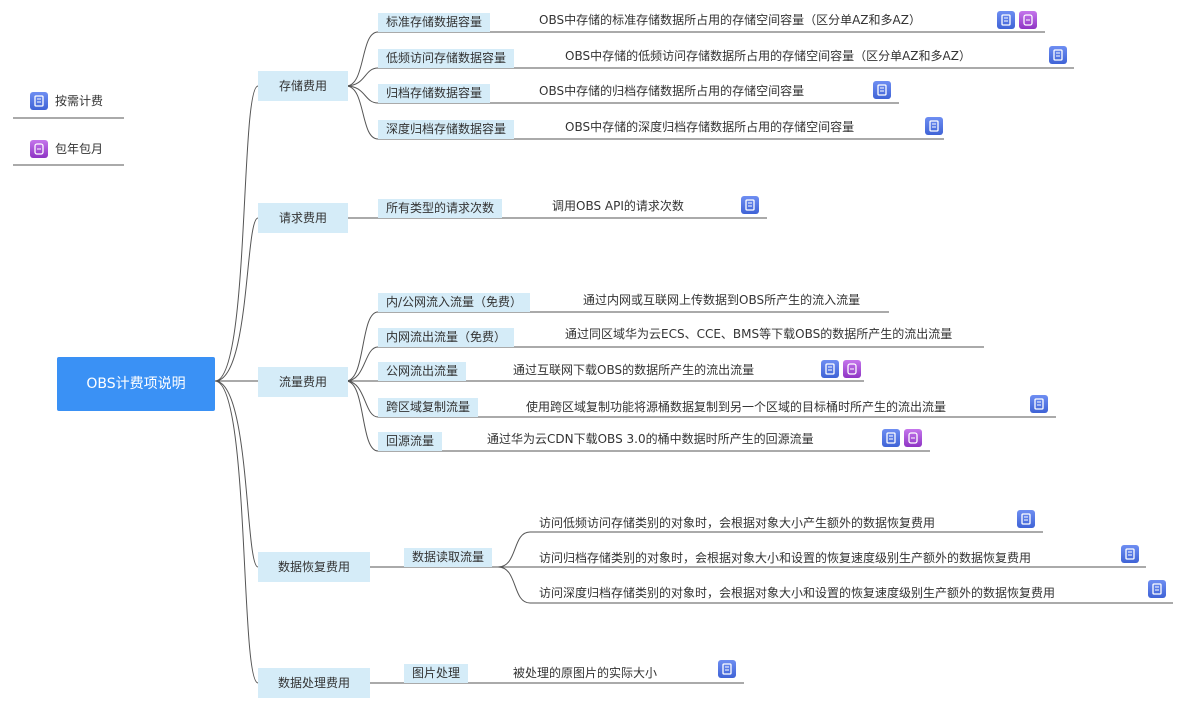 The height and width of the screenshot is (715, 1188). I want to click on traffic-item-desc: 通过华为云CDN下载OBS 3.0的桶中数据时所产生的回源流量, so click(650, 439).